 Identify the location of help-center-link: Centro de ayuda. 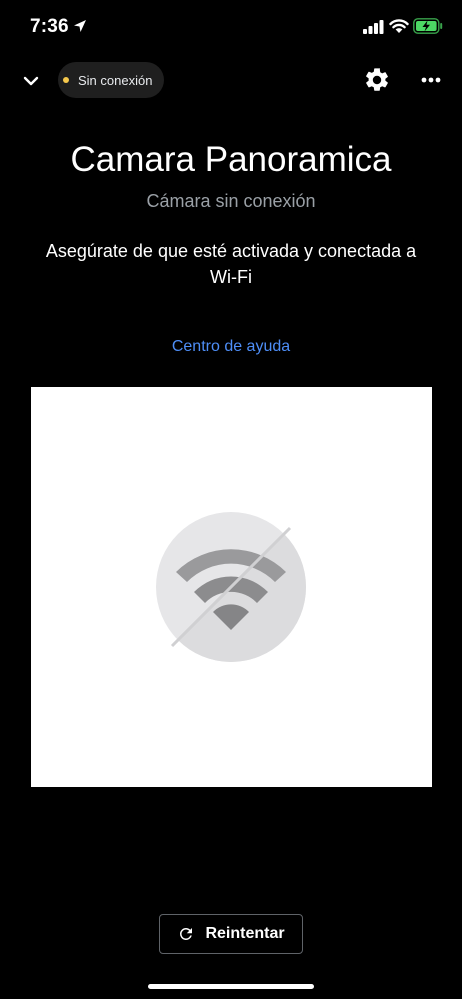
(231, 347).